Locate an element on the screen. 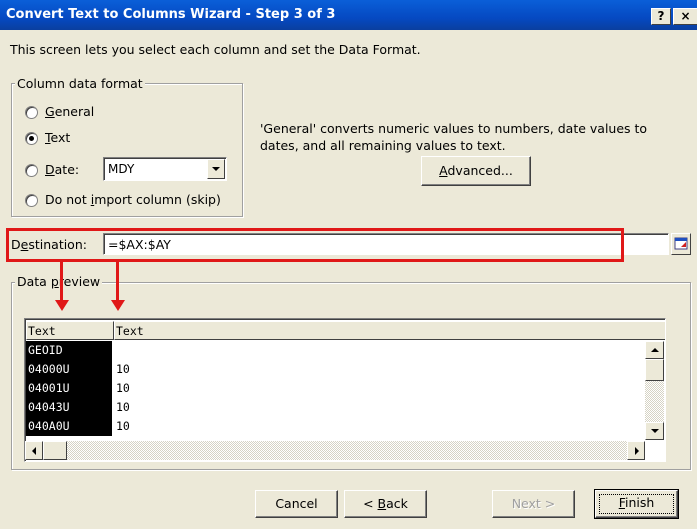  horizontal-scroll-thumb is located at coordinates (55, 450).